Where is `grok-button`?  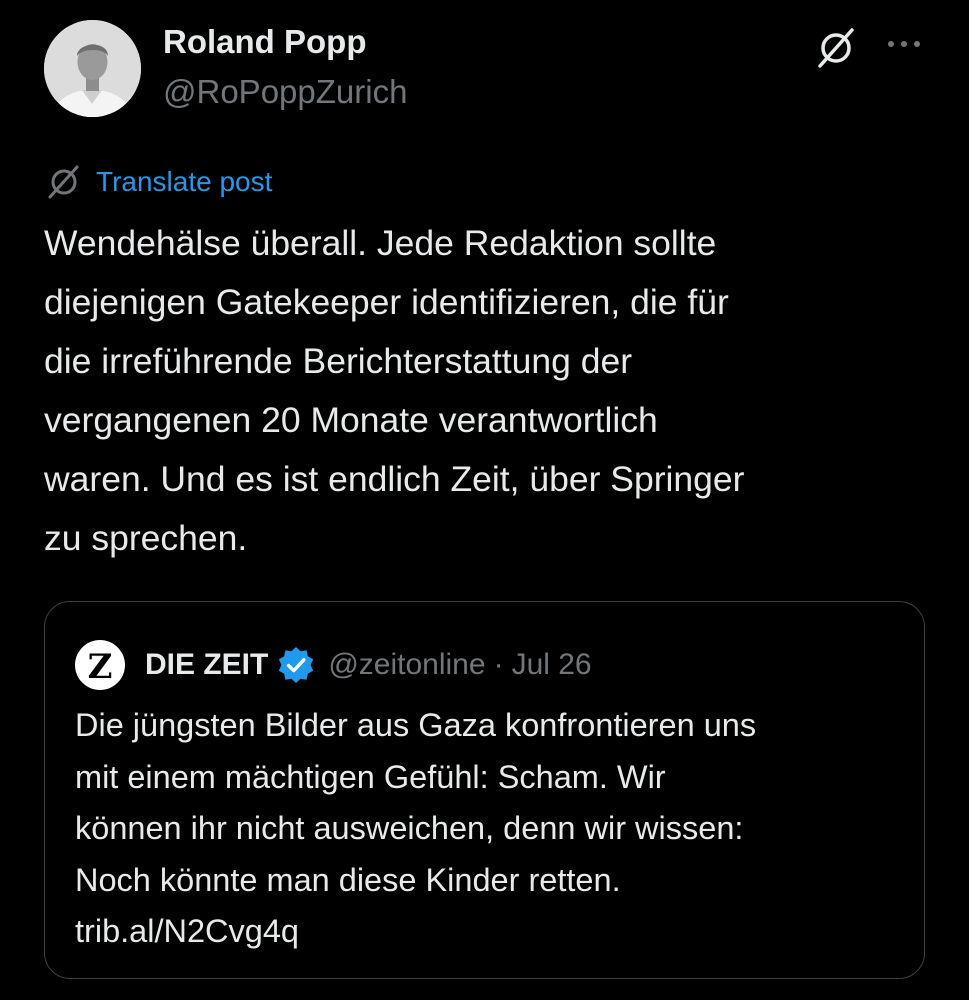 grok-button is located at coordinates (836, 48).